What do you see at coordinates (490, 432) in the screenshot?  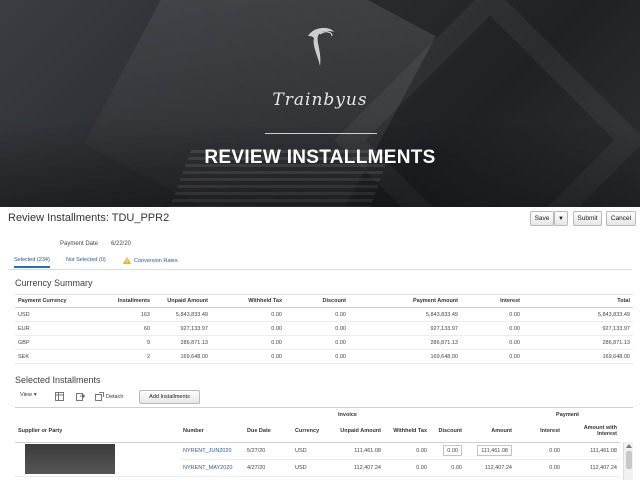 I see `column-header-amount: Amount` at bounding box center [490, 432].